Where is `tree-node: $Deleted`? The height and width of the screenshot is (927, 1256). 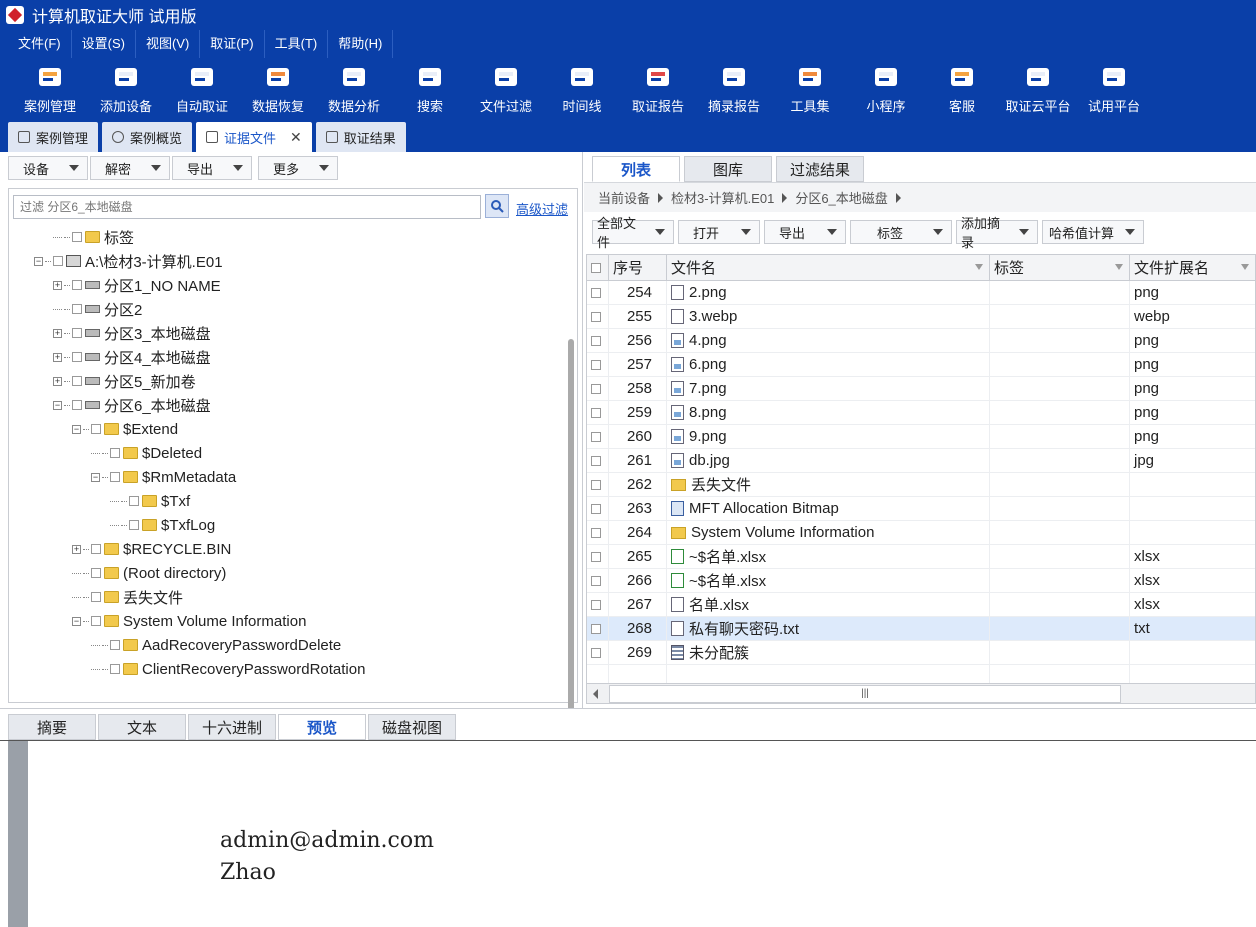 tree-node: $Deleted is located at coordinates (285, 453).